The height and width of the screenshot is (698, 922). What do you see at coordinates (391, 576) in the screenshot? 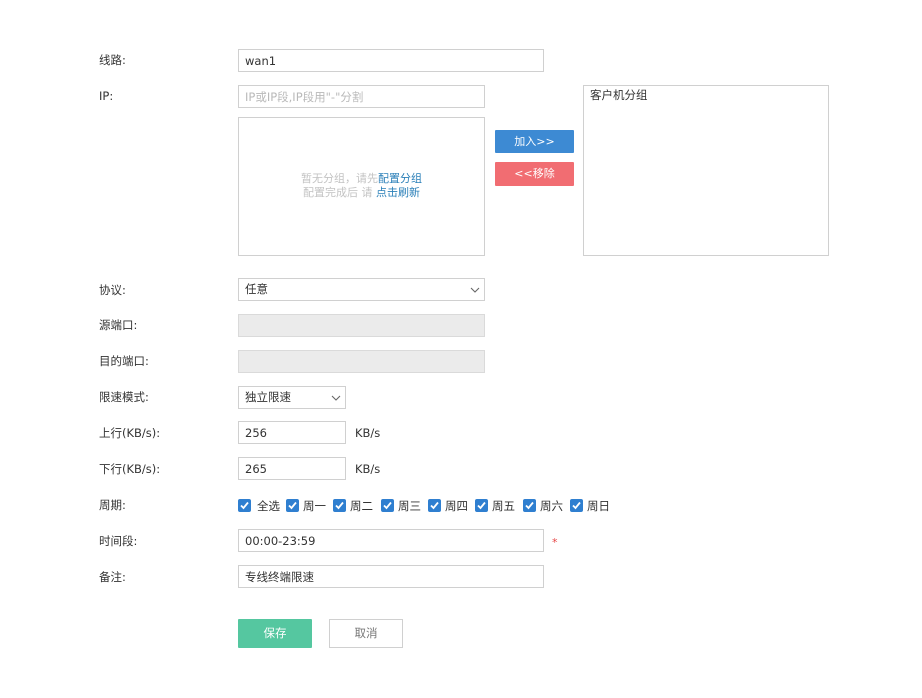
I see `note-input` at bounding box center [391, 576].